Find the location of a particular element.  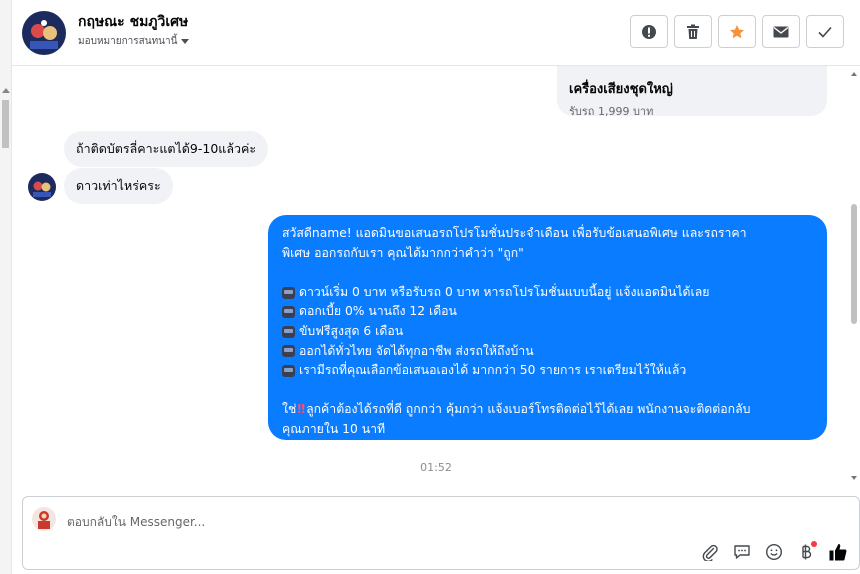

saved-replies-button is located at coordinates (742, 552).